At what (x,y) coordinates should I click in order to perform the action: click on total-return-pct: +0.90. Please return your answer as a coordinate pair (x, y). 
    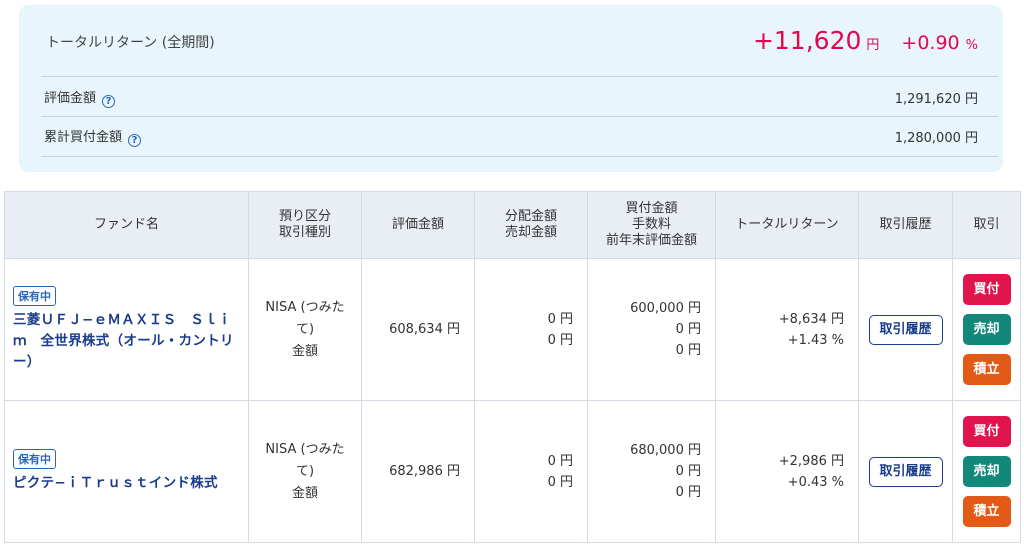
    Looking at the image, I should click on (930, 43).